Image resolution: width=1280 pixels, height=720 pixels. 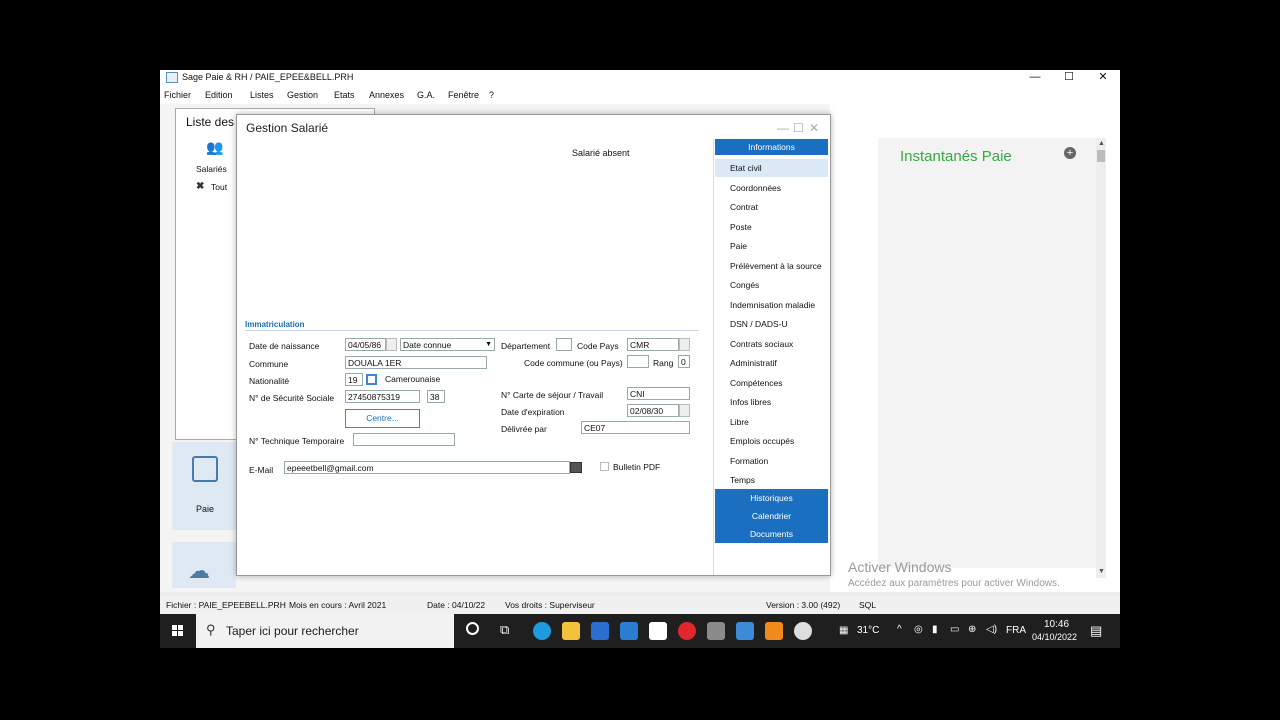 I want to click on tools-icon, so click(x=716, y=631).